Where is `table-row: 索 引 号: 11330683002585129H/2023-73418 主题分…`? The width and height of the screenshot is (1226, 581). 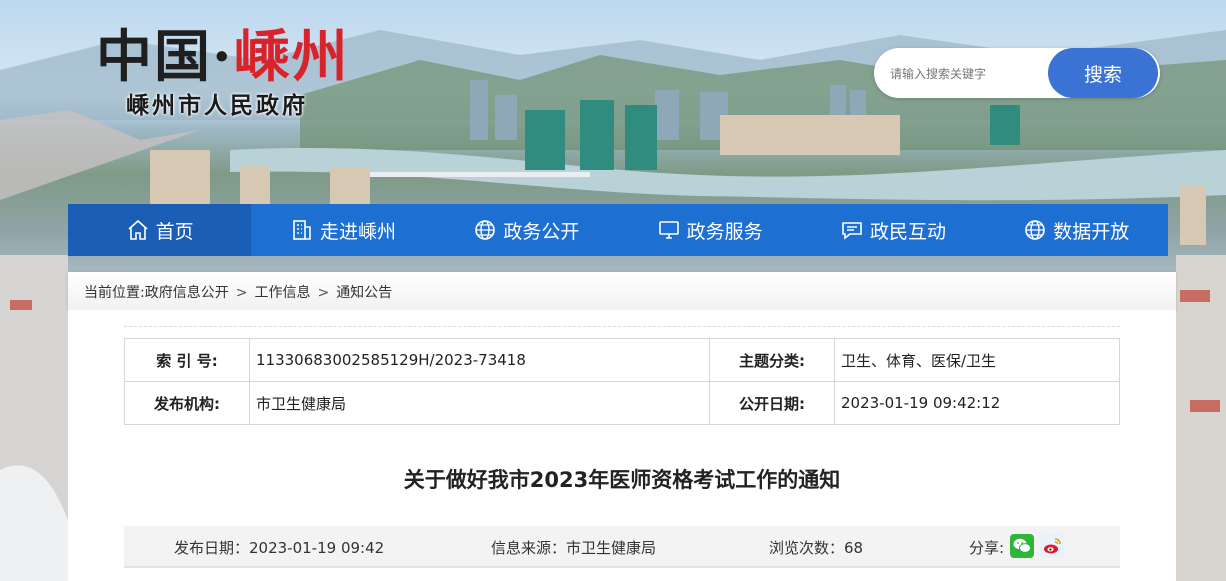
table-row: 索 引 号: 11330683002585129H/2023-73418 主题分… is located at coordinates (622, 360).